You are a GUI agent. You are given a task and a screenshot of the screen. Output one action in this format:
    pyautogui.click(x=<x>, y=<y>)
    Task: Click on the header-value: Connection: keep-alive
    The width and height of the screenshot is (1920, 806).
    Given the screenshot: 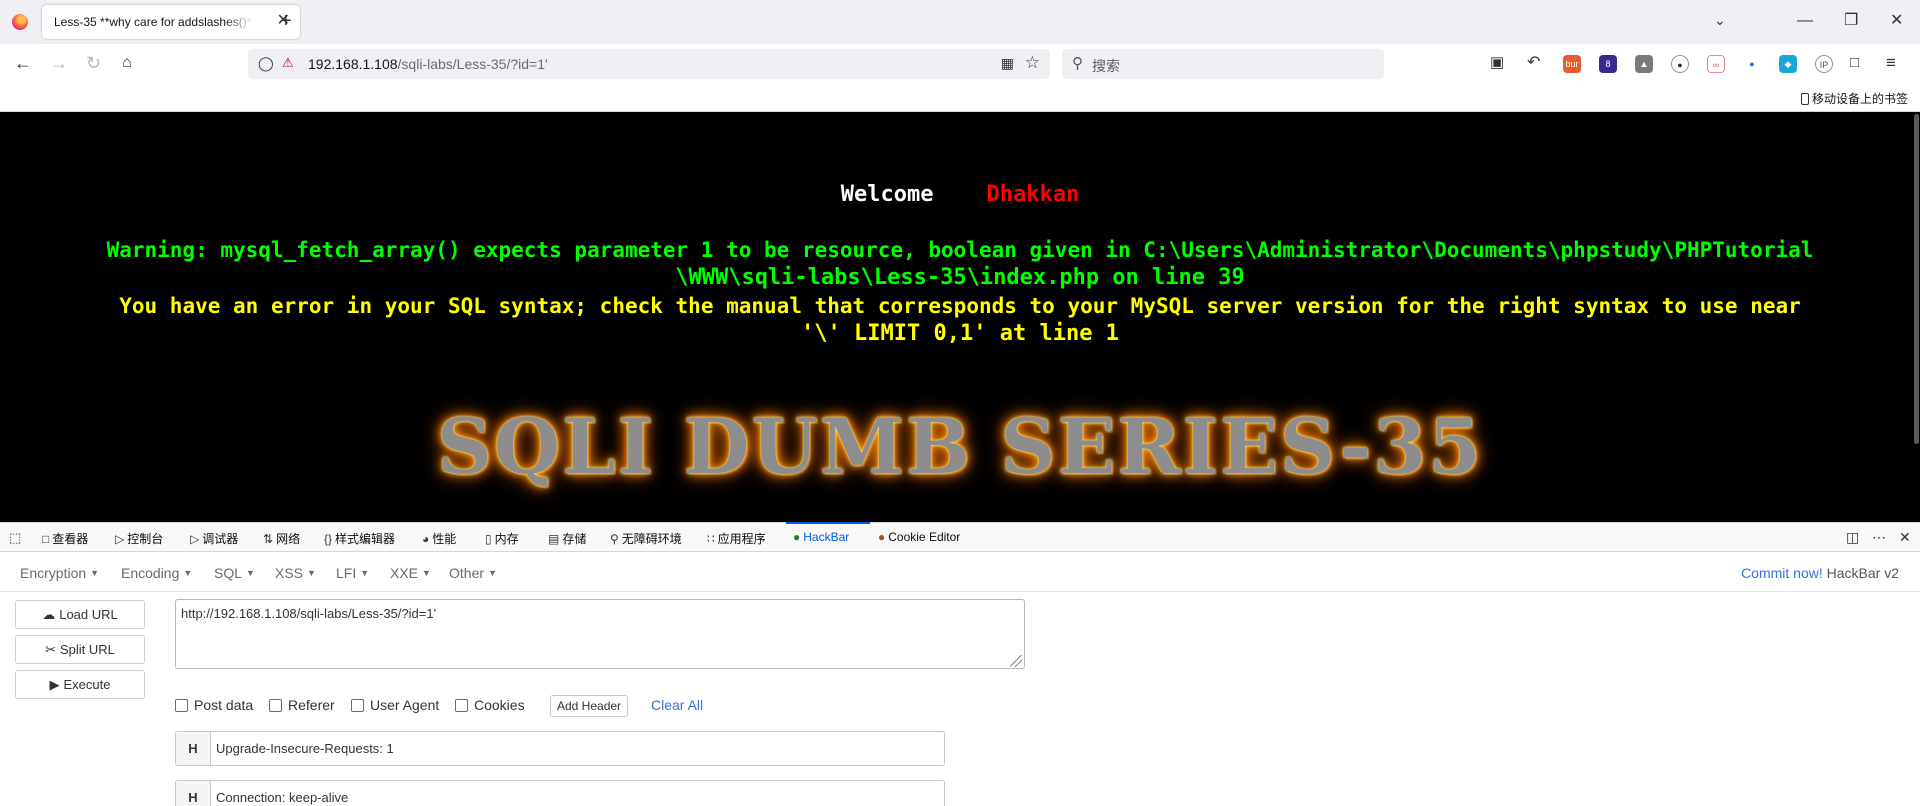 What is the action you would take?
    pyautogui.click(x=282, y=797)
    